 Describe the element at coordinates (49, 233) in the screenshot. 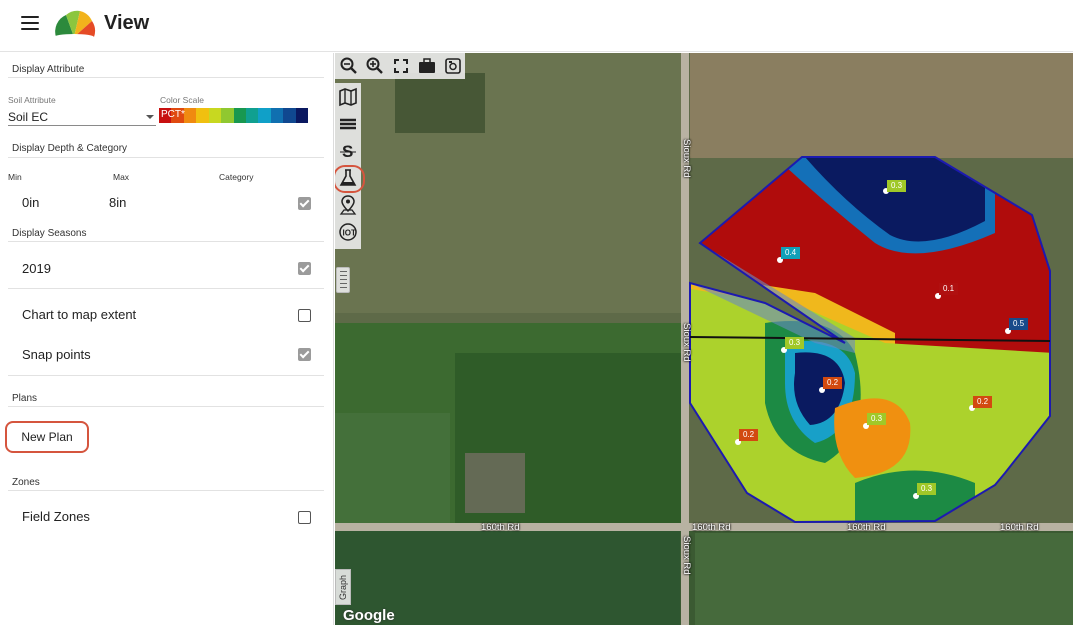

I see `display-seasons-title: Display Seasons` at that location.